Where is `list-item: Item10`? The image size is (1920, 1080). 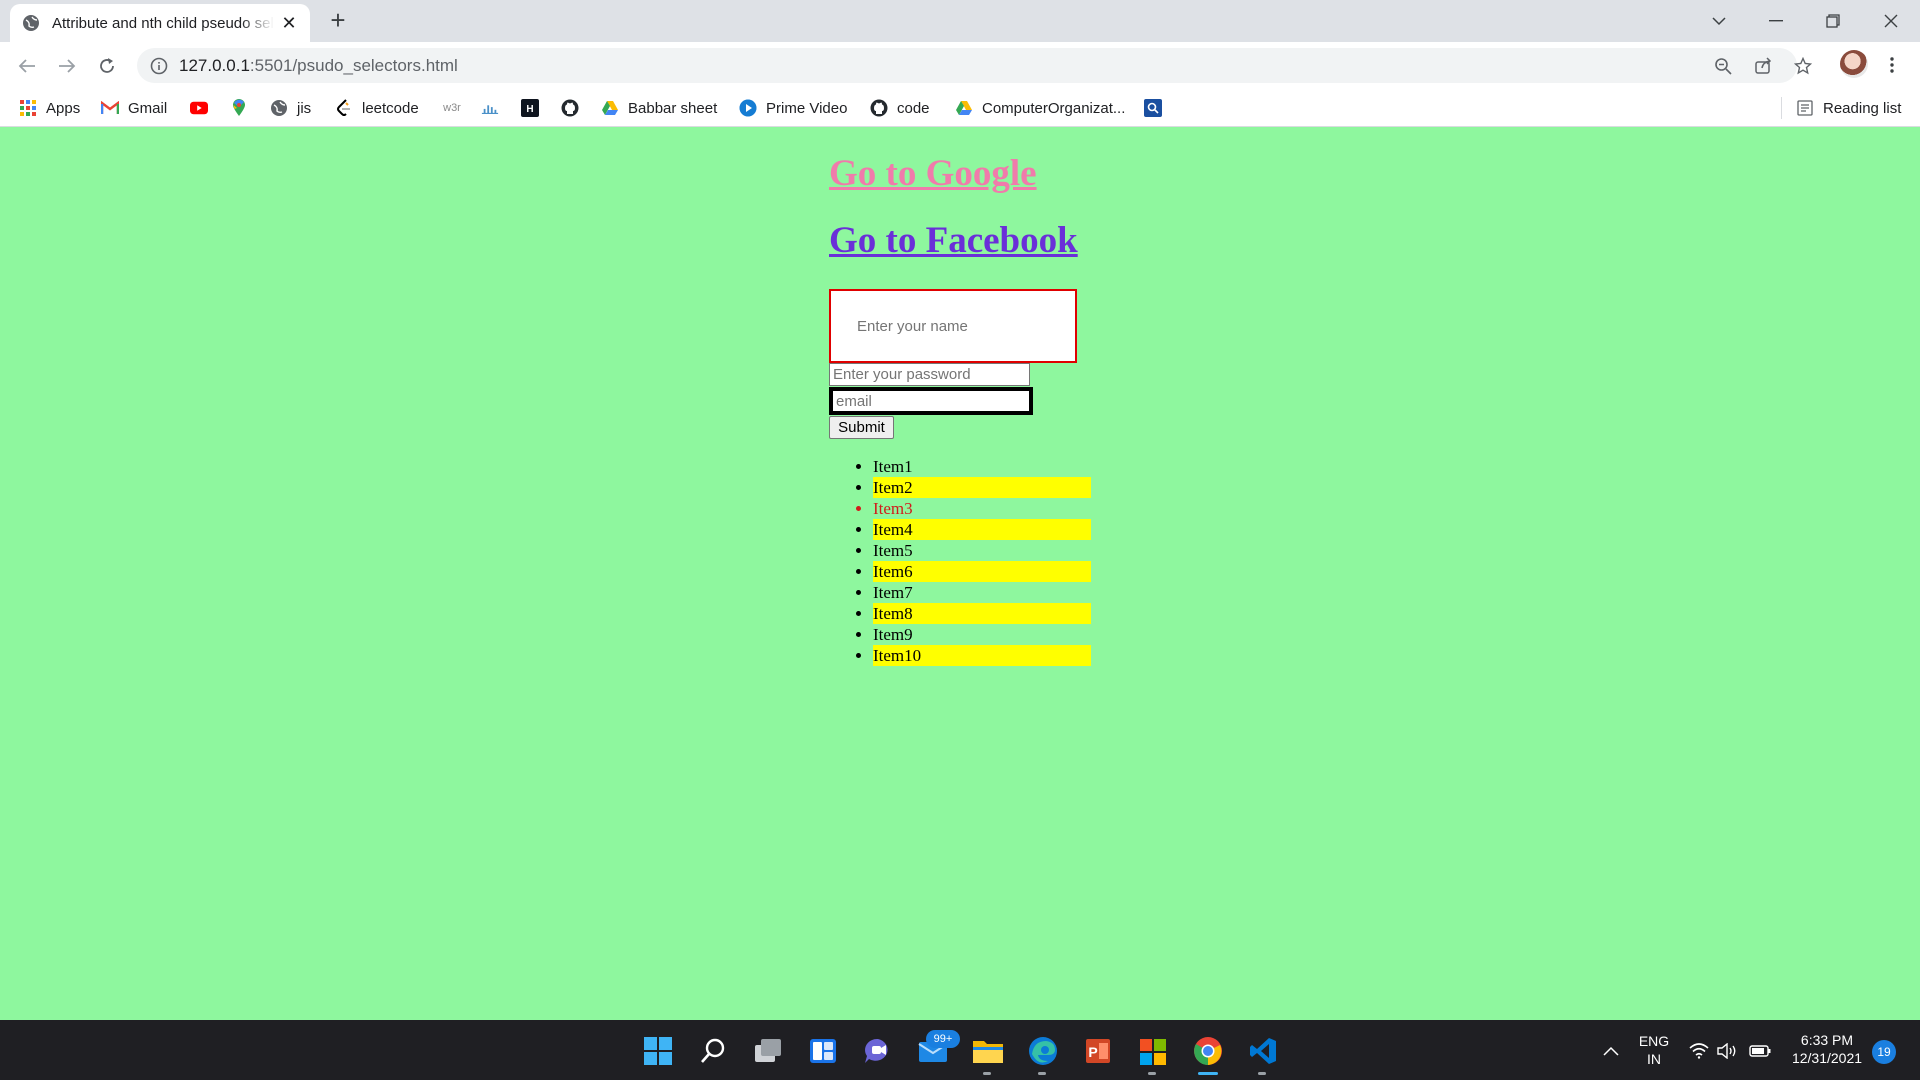 list-item: Item10 is located at coordinates (982, 655).